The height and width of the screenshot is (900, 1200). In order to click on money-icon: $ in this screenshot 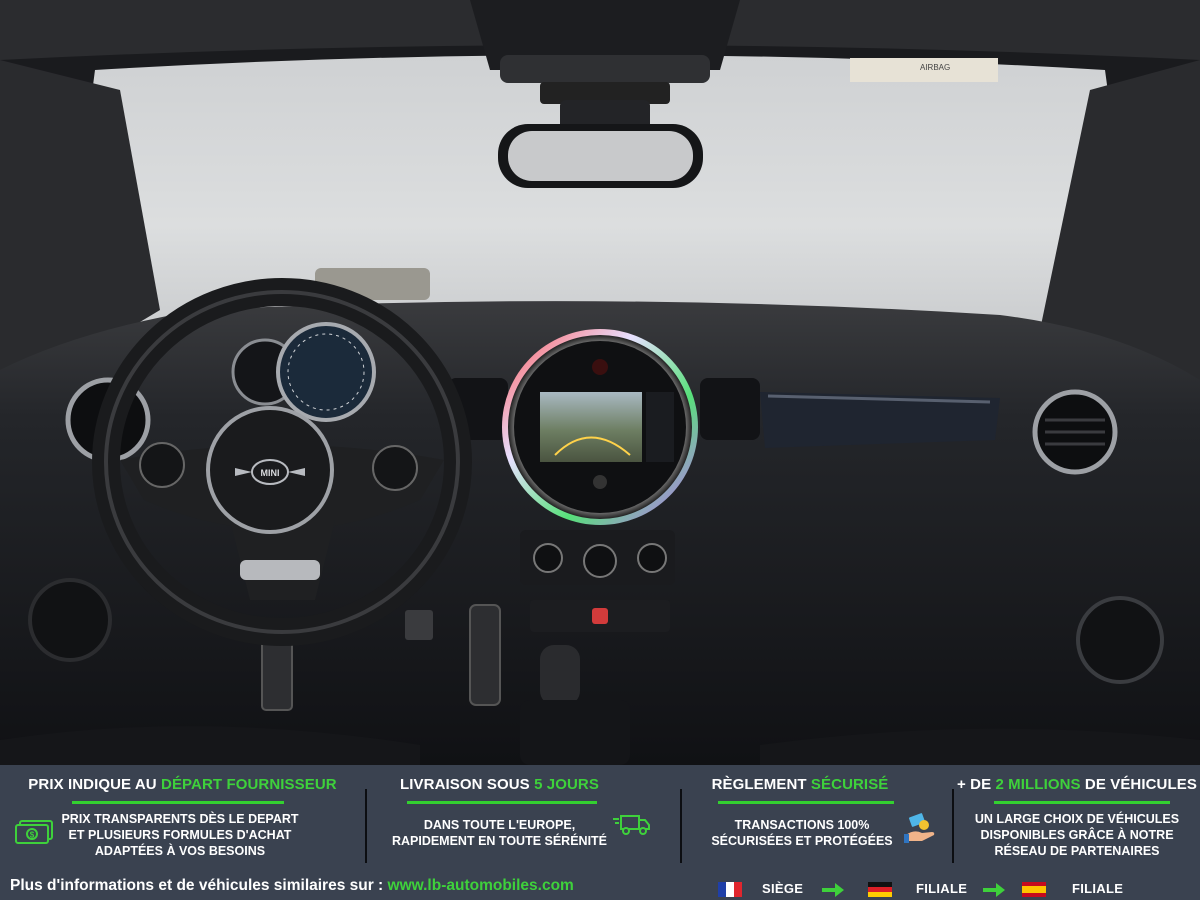, I will do `click(34, 834)`.